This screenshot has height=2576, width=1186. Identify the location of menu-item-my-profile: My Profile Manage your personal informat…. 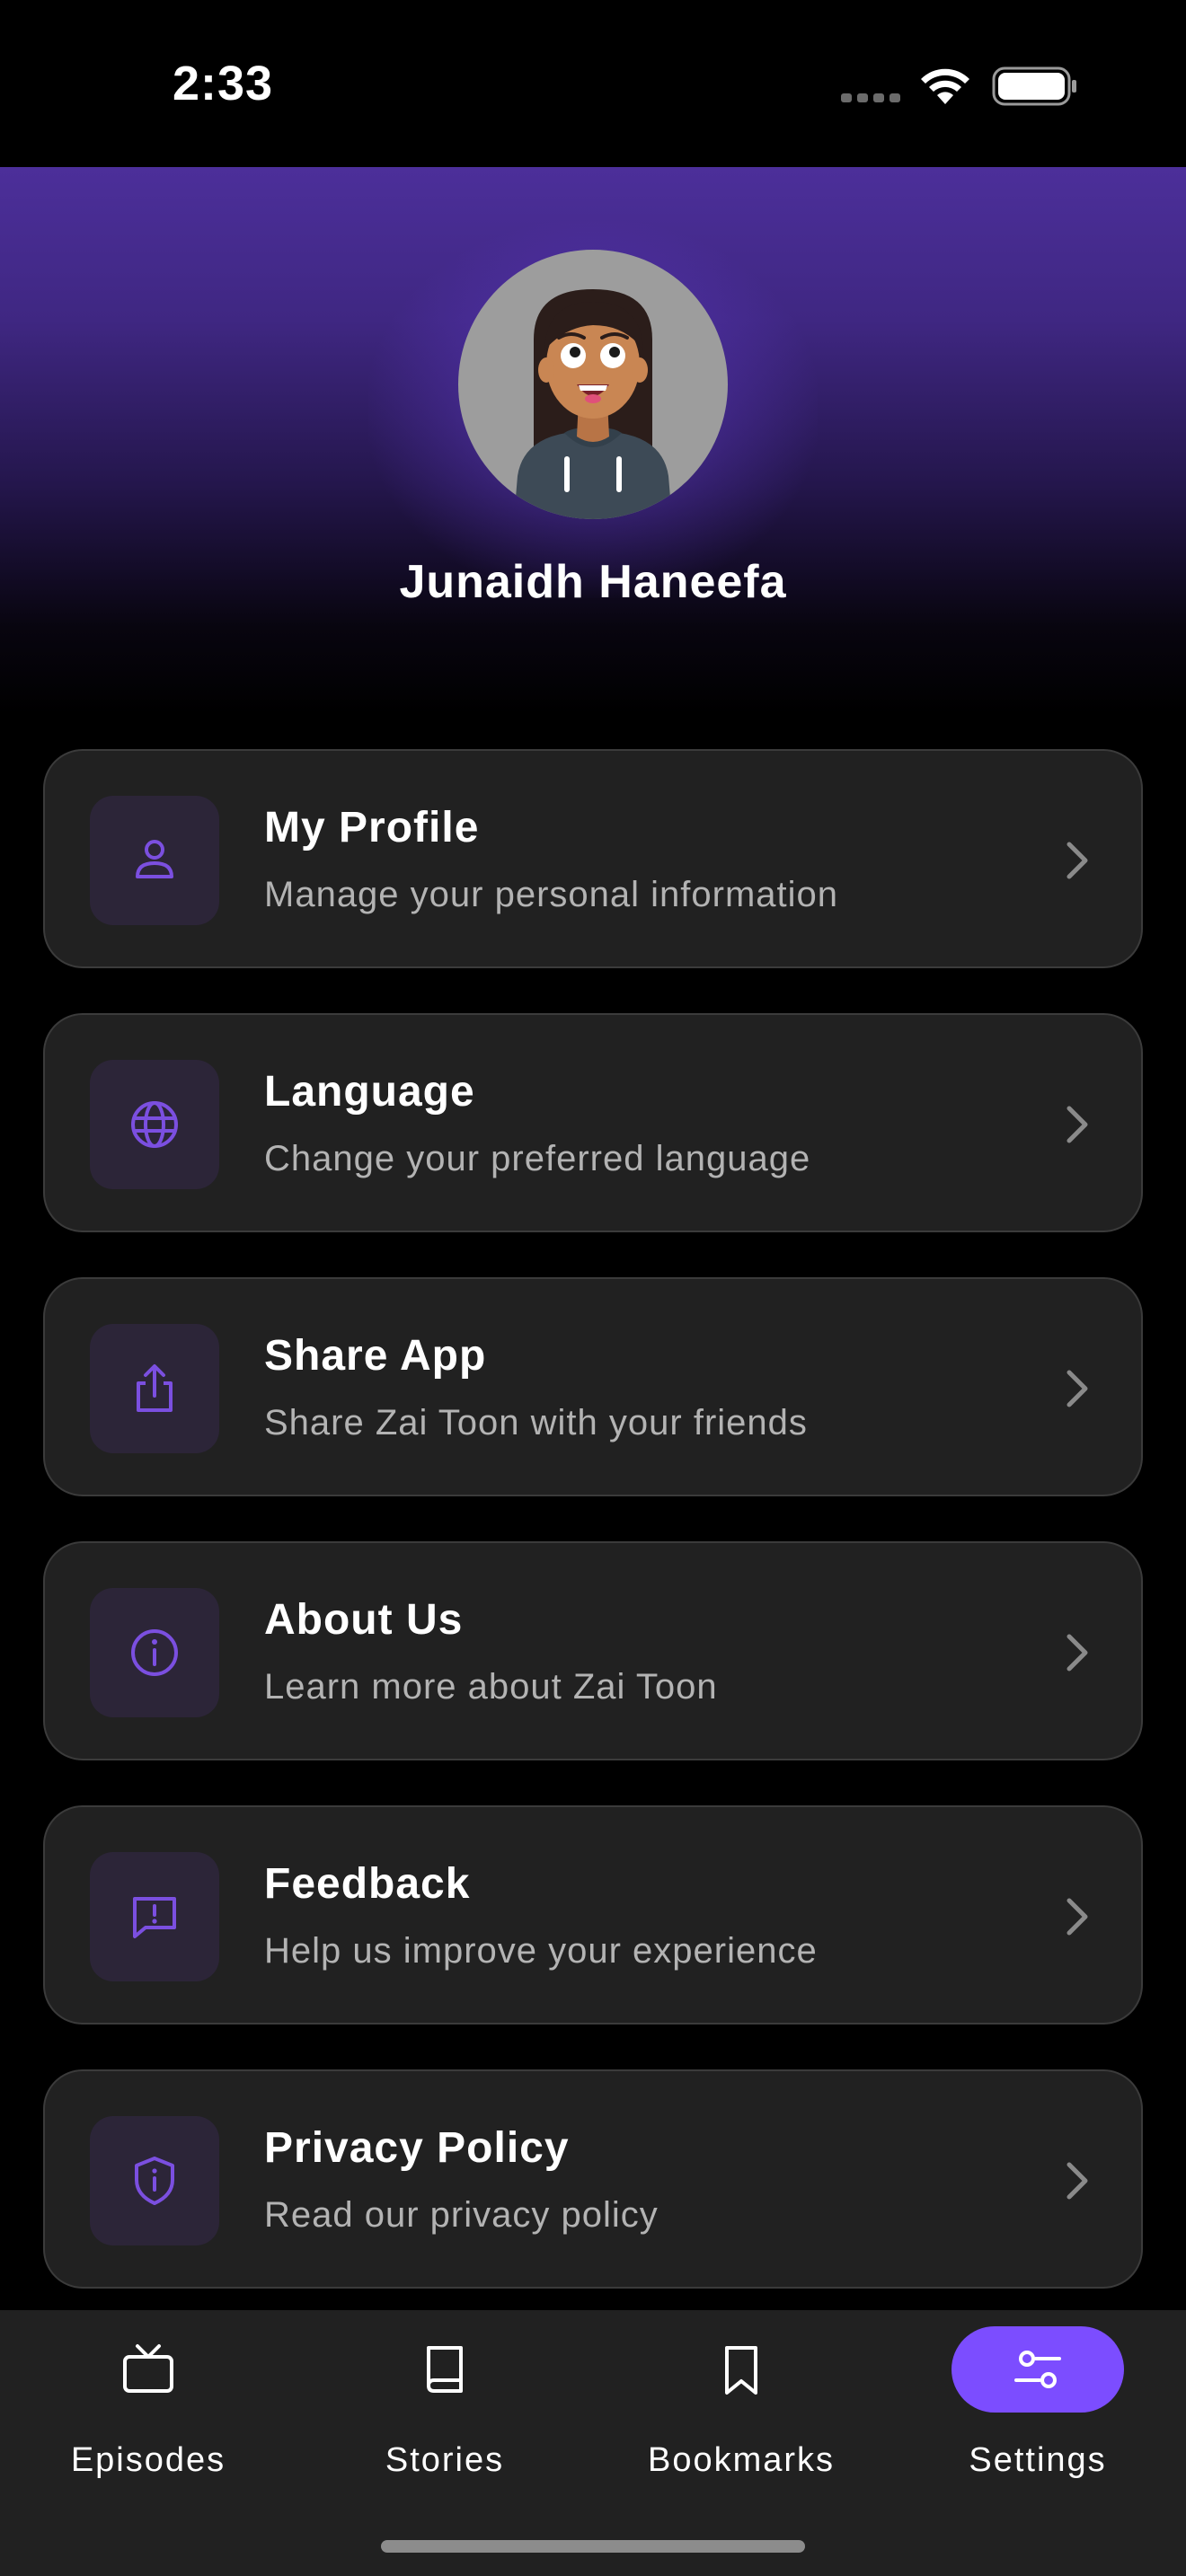
(593, 858).